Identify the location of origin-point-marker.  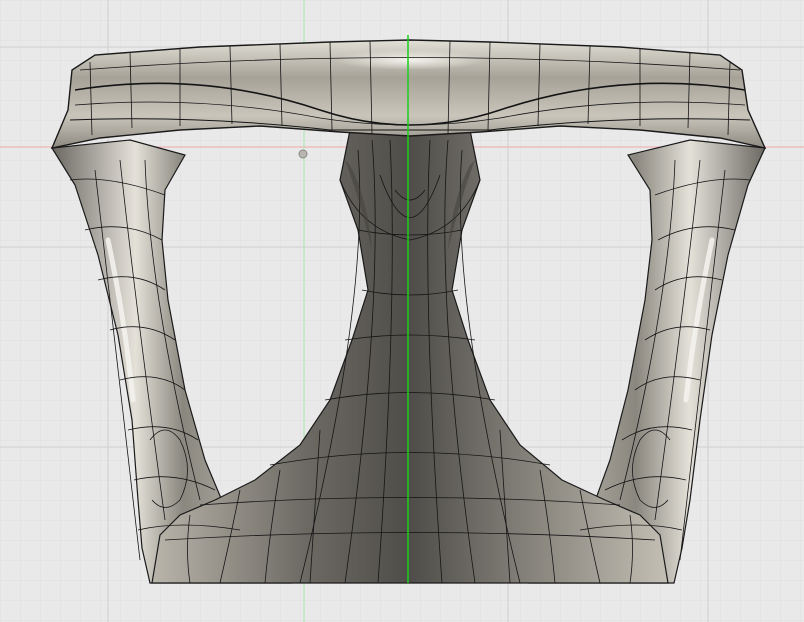
(303, 154).